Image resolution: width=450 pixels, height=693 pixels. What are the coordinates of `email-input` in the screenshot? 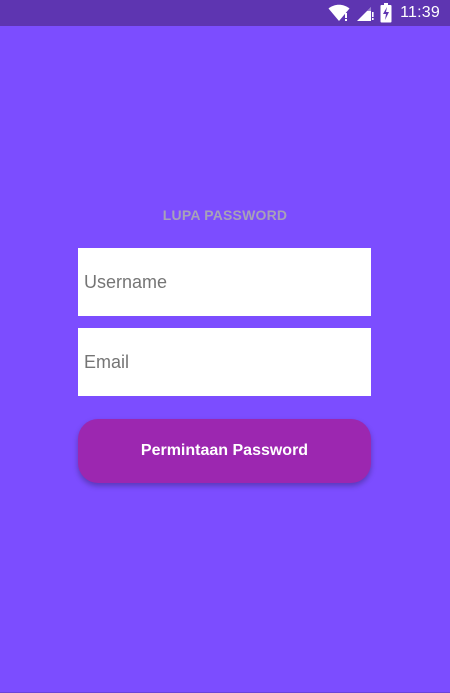 It's located at (224, 362).